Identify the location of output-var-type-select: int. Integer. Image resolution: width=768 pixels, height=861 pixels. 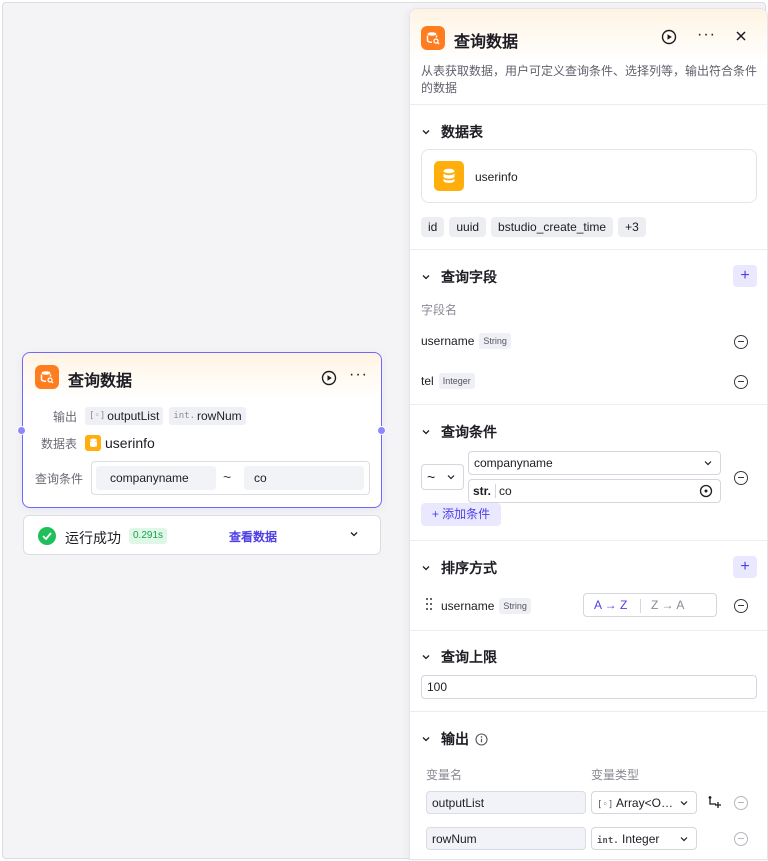
(644, 838).